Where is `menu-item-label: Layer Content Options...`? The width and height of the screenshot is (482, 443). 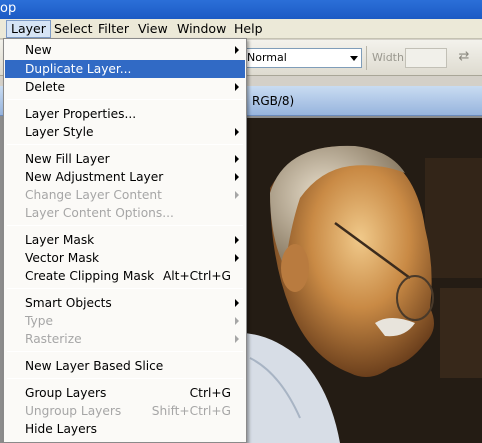
menu-item-label: Layer Content Options... is located at coordinates (99, 213).